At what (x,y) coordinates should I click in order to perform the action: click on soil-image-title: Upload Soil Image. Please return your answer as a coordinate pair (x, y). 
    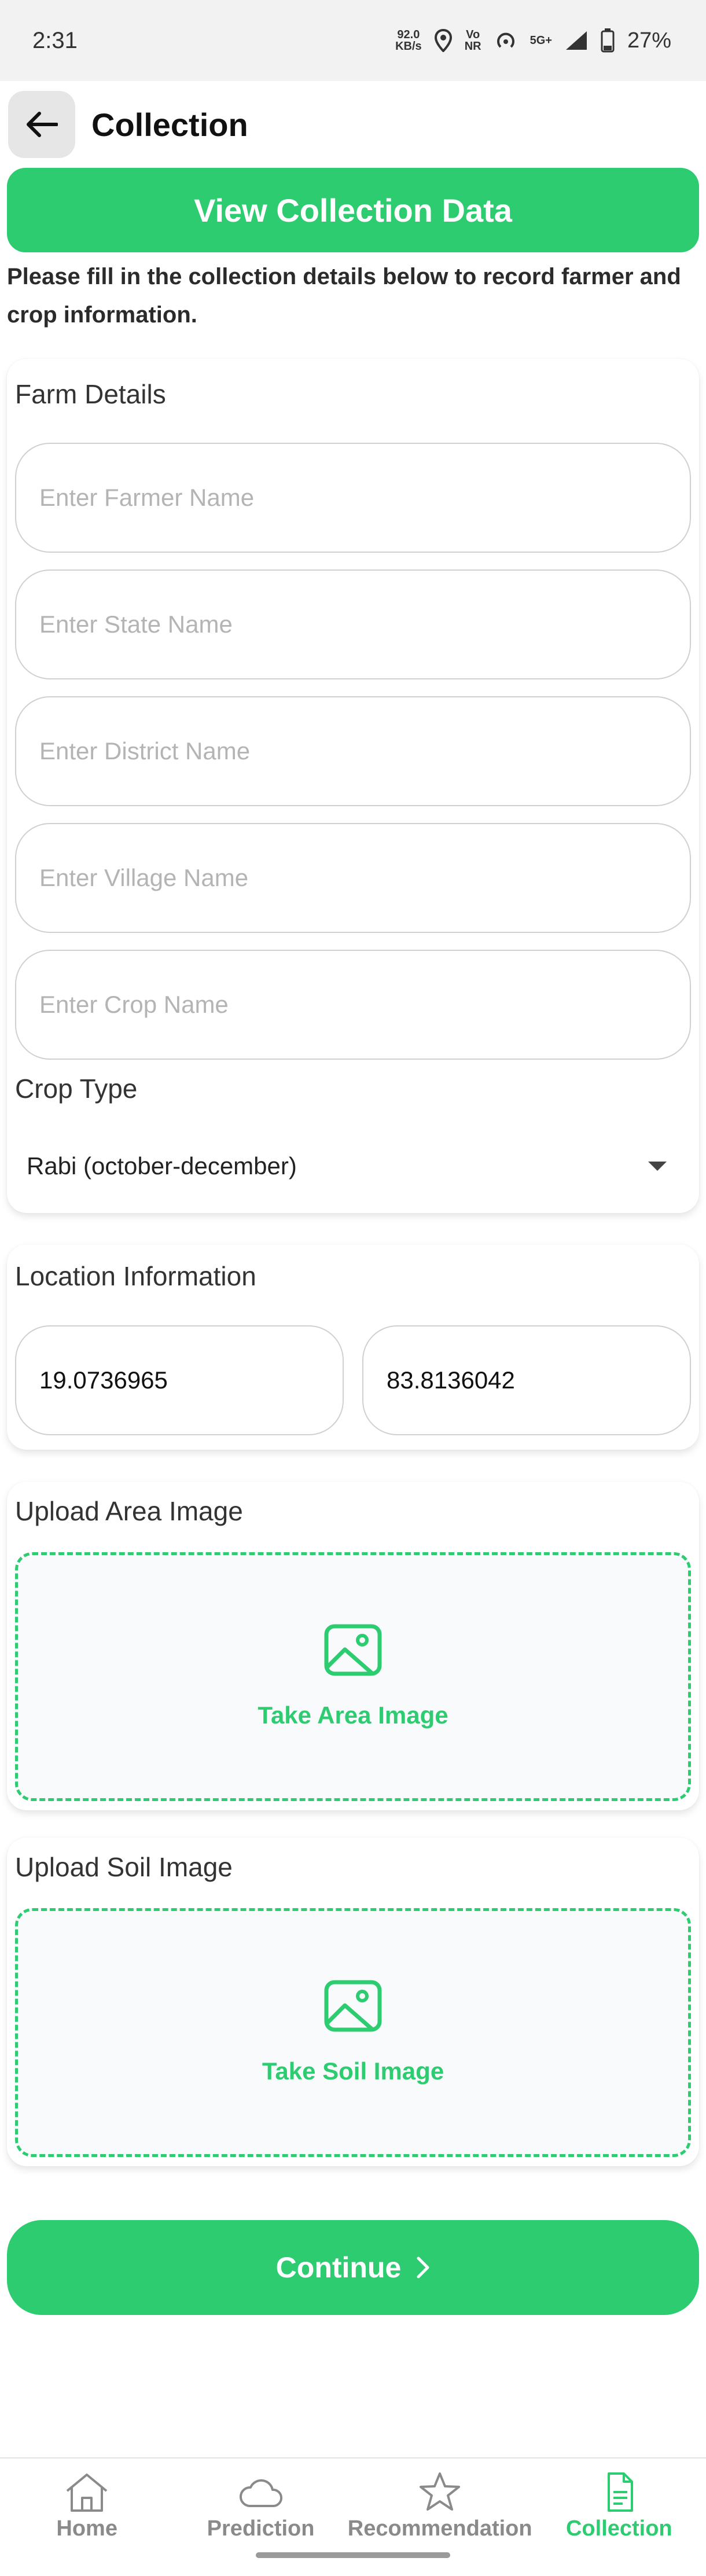
    Looking at the image, I should click on (124, 1867).